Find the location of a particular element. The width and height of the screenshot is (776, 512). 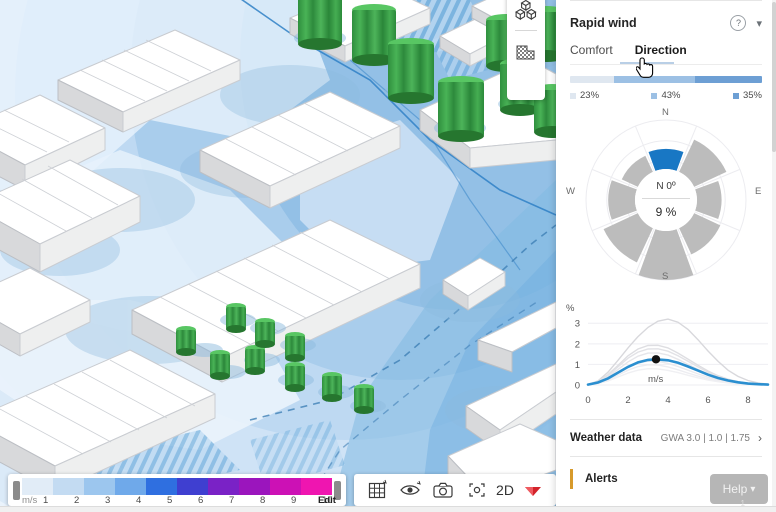

alerts-label: Alerts is located at coordinates (601, 479).